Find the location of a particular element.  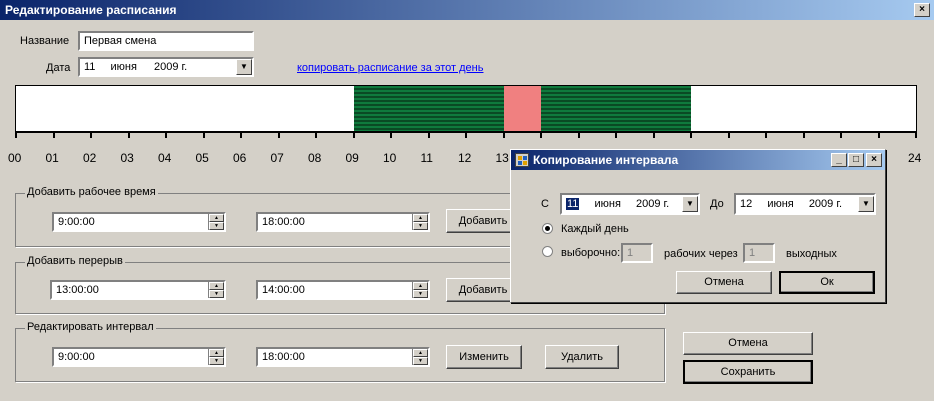

date-picker: 11 июня 2009 г. is located at coordinates (166, 67).